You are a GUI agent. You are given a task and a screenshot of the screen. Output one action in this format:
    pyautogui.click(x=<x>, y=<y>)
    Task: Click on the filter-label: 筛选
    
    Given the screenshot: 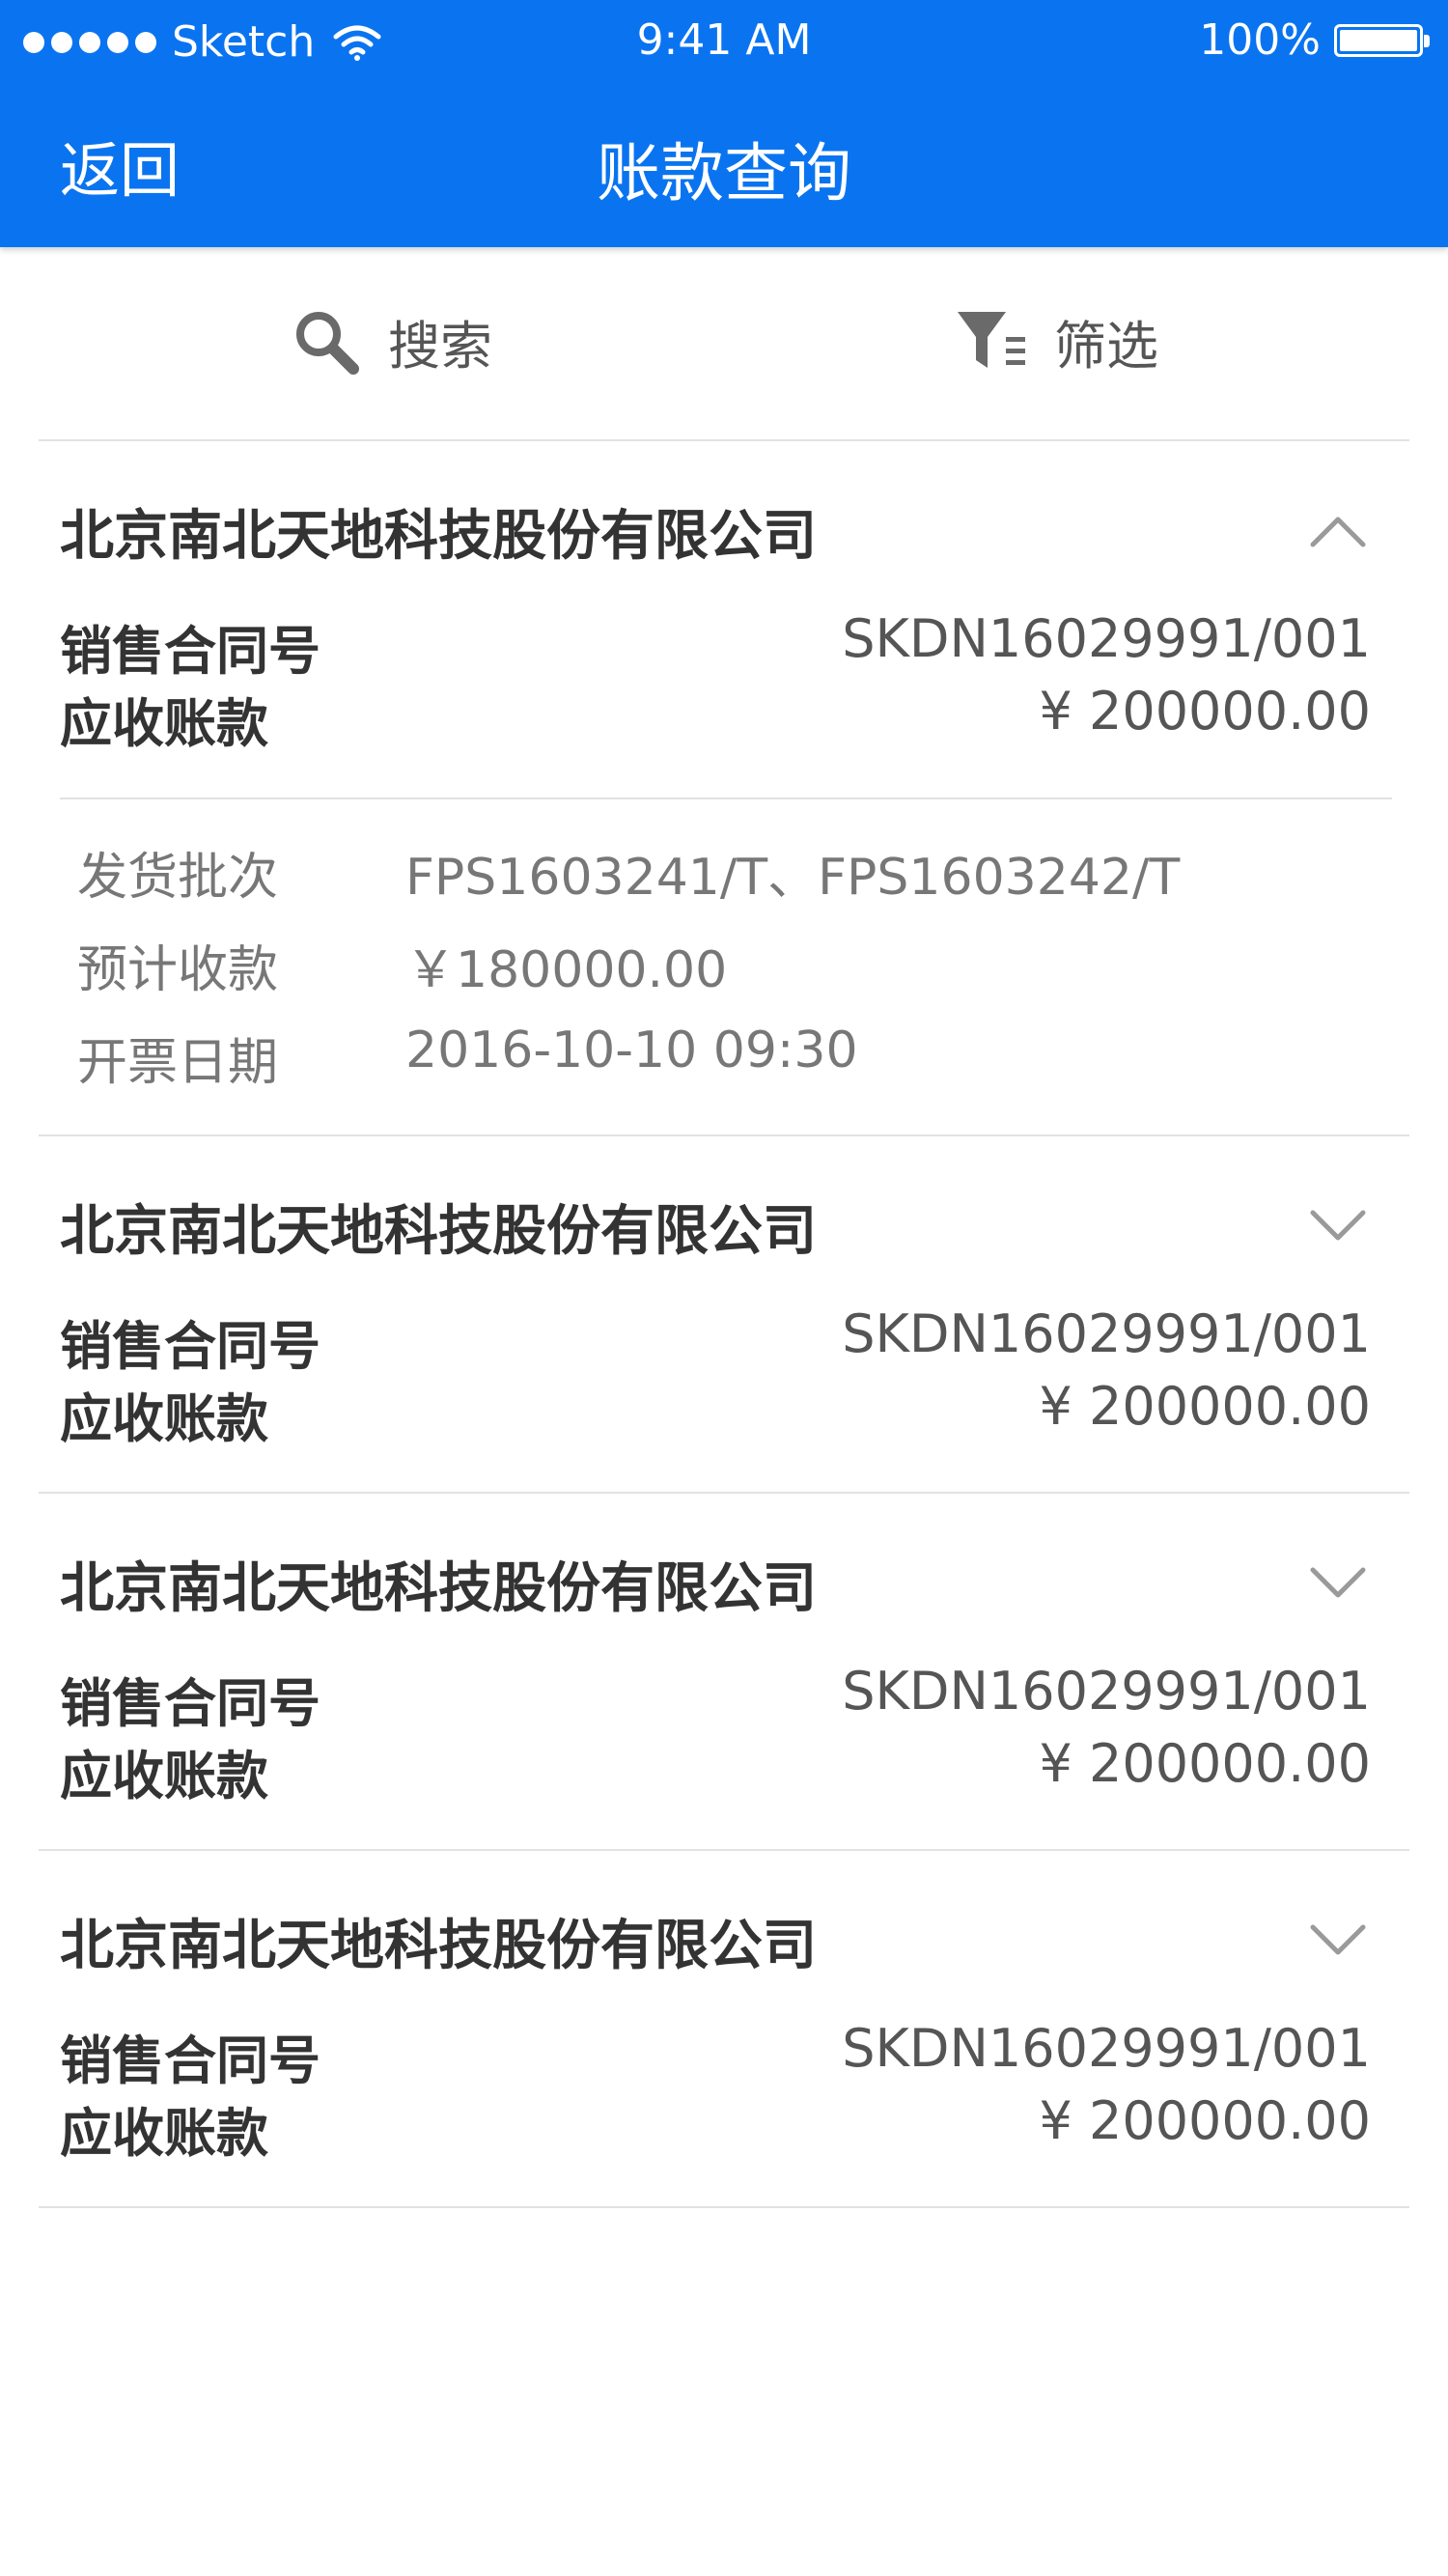 What is the action you would take?
    pyautogui.click(x=1106, y=347)
    